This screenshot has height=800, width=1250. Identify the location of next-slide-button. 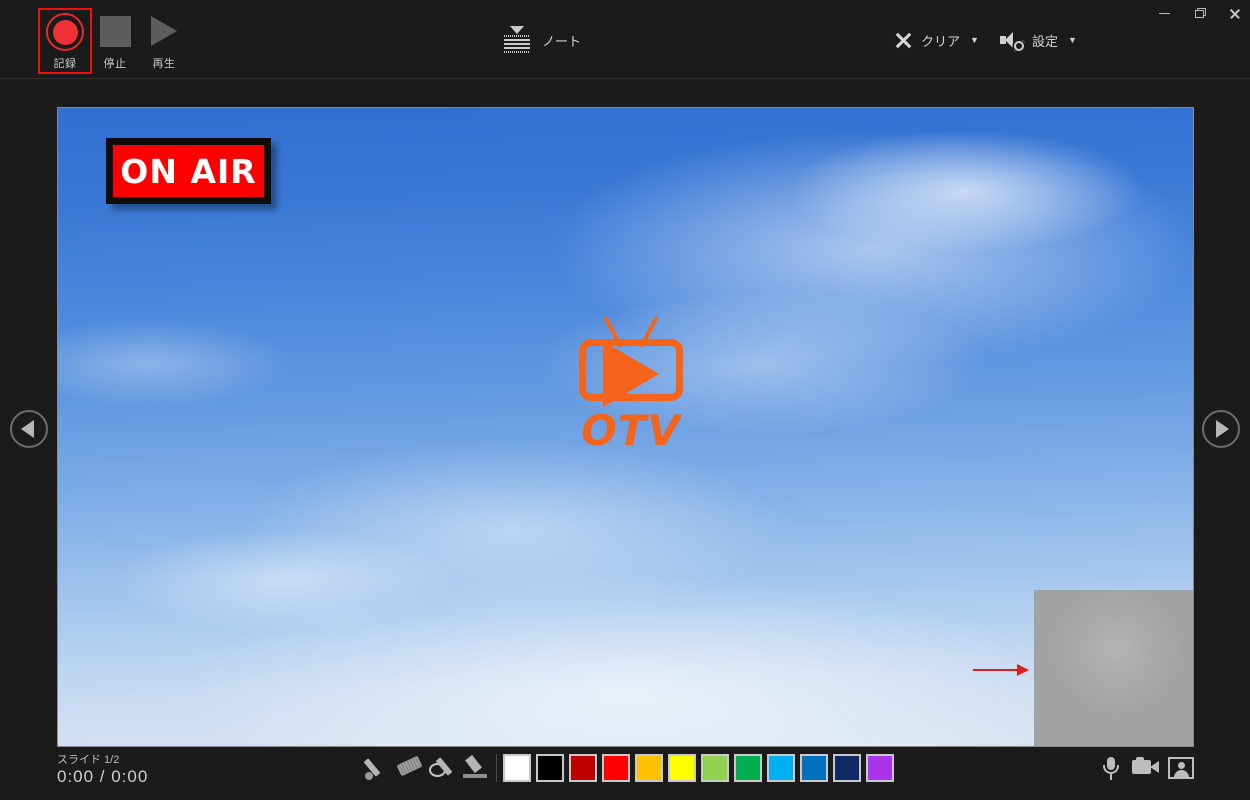
(1221, 429).